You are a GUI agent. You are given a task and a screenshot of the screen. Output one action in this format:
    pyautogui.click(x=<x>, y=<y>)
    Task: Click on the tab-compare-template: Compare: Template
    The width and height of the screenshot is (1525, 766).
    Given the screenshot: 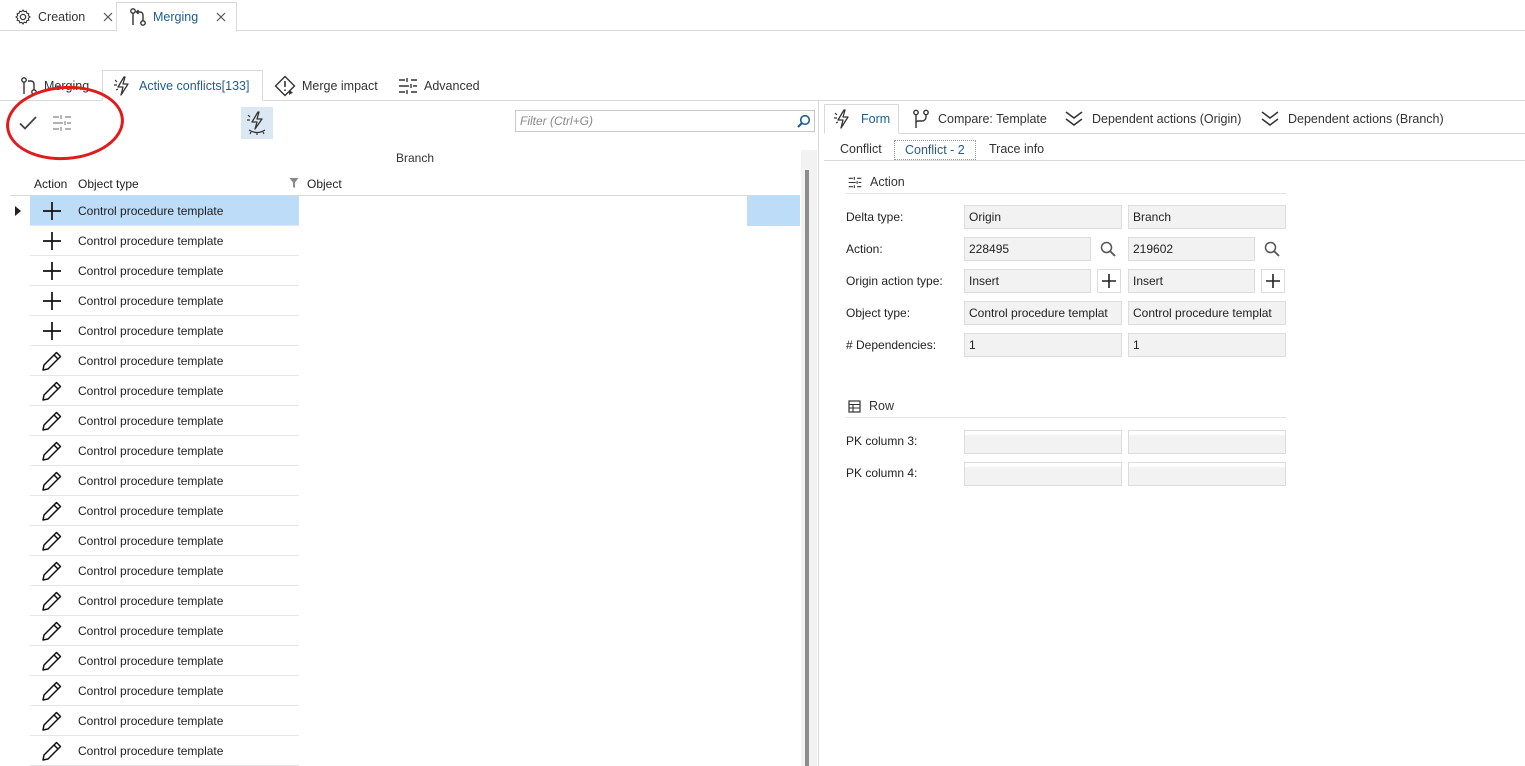 What is the action you would take?
    pyautogui.click(x=979, y=119)
    